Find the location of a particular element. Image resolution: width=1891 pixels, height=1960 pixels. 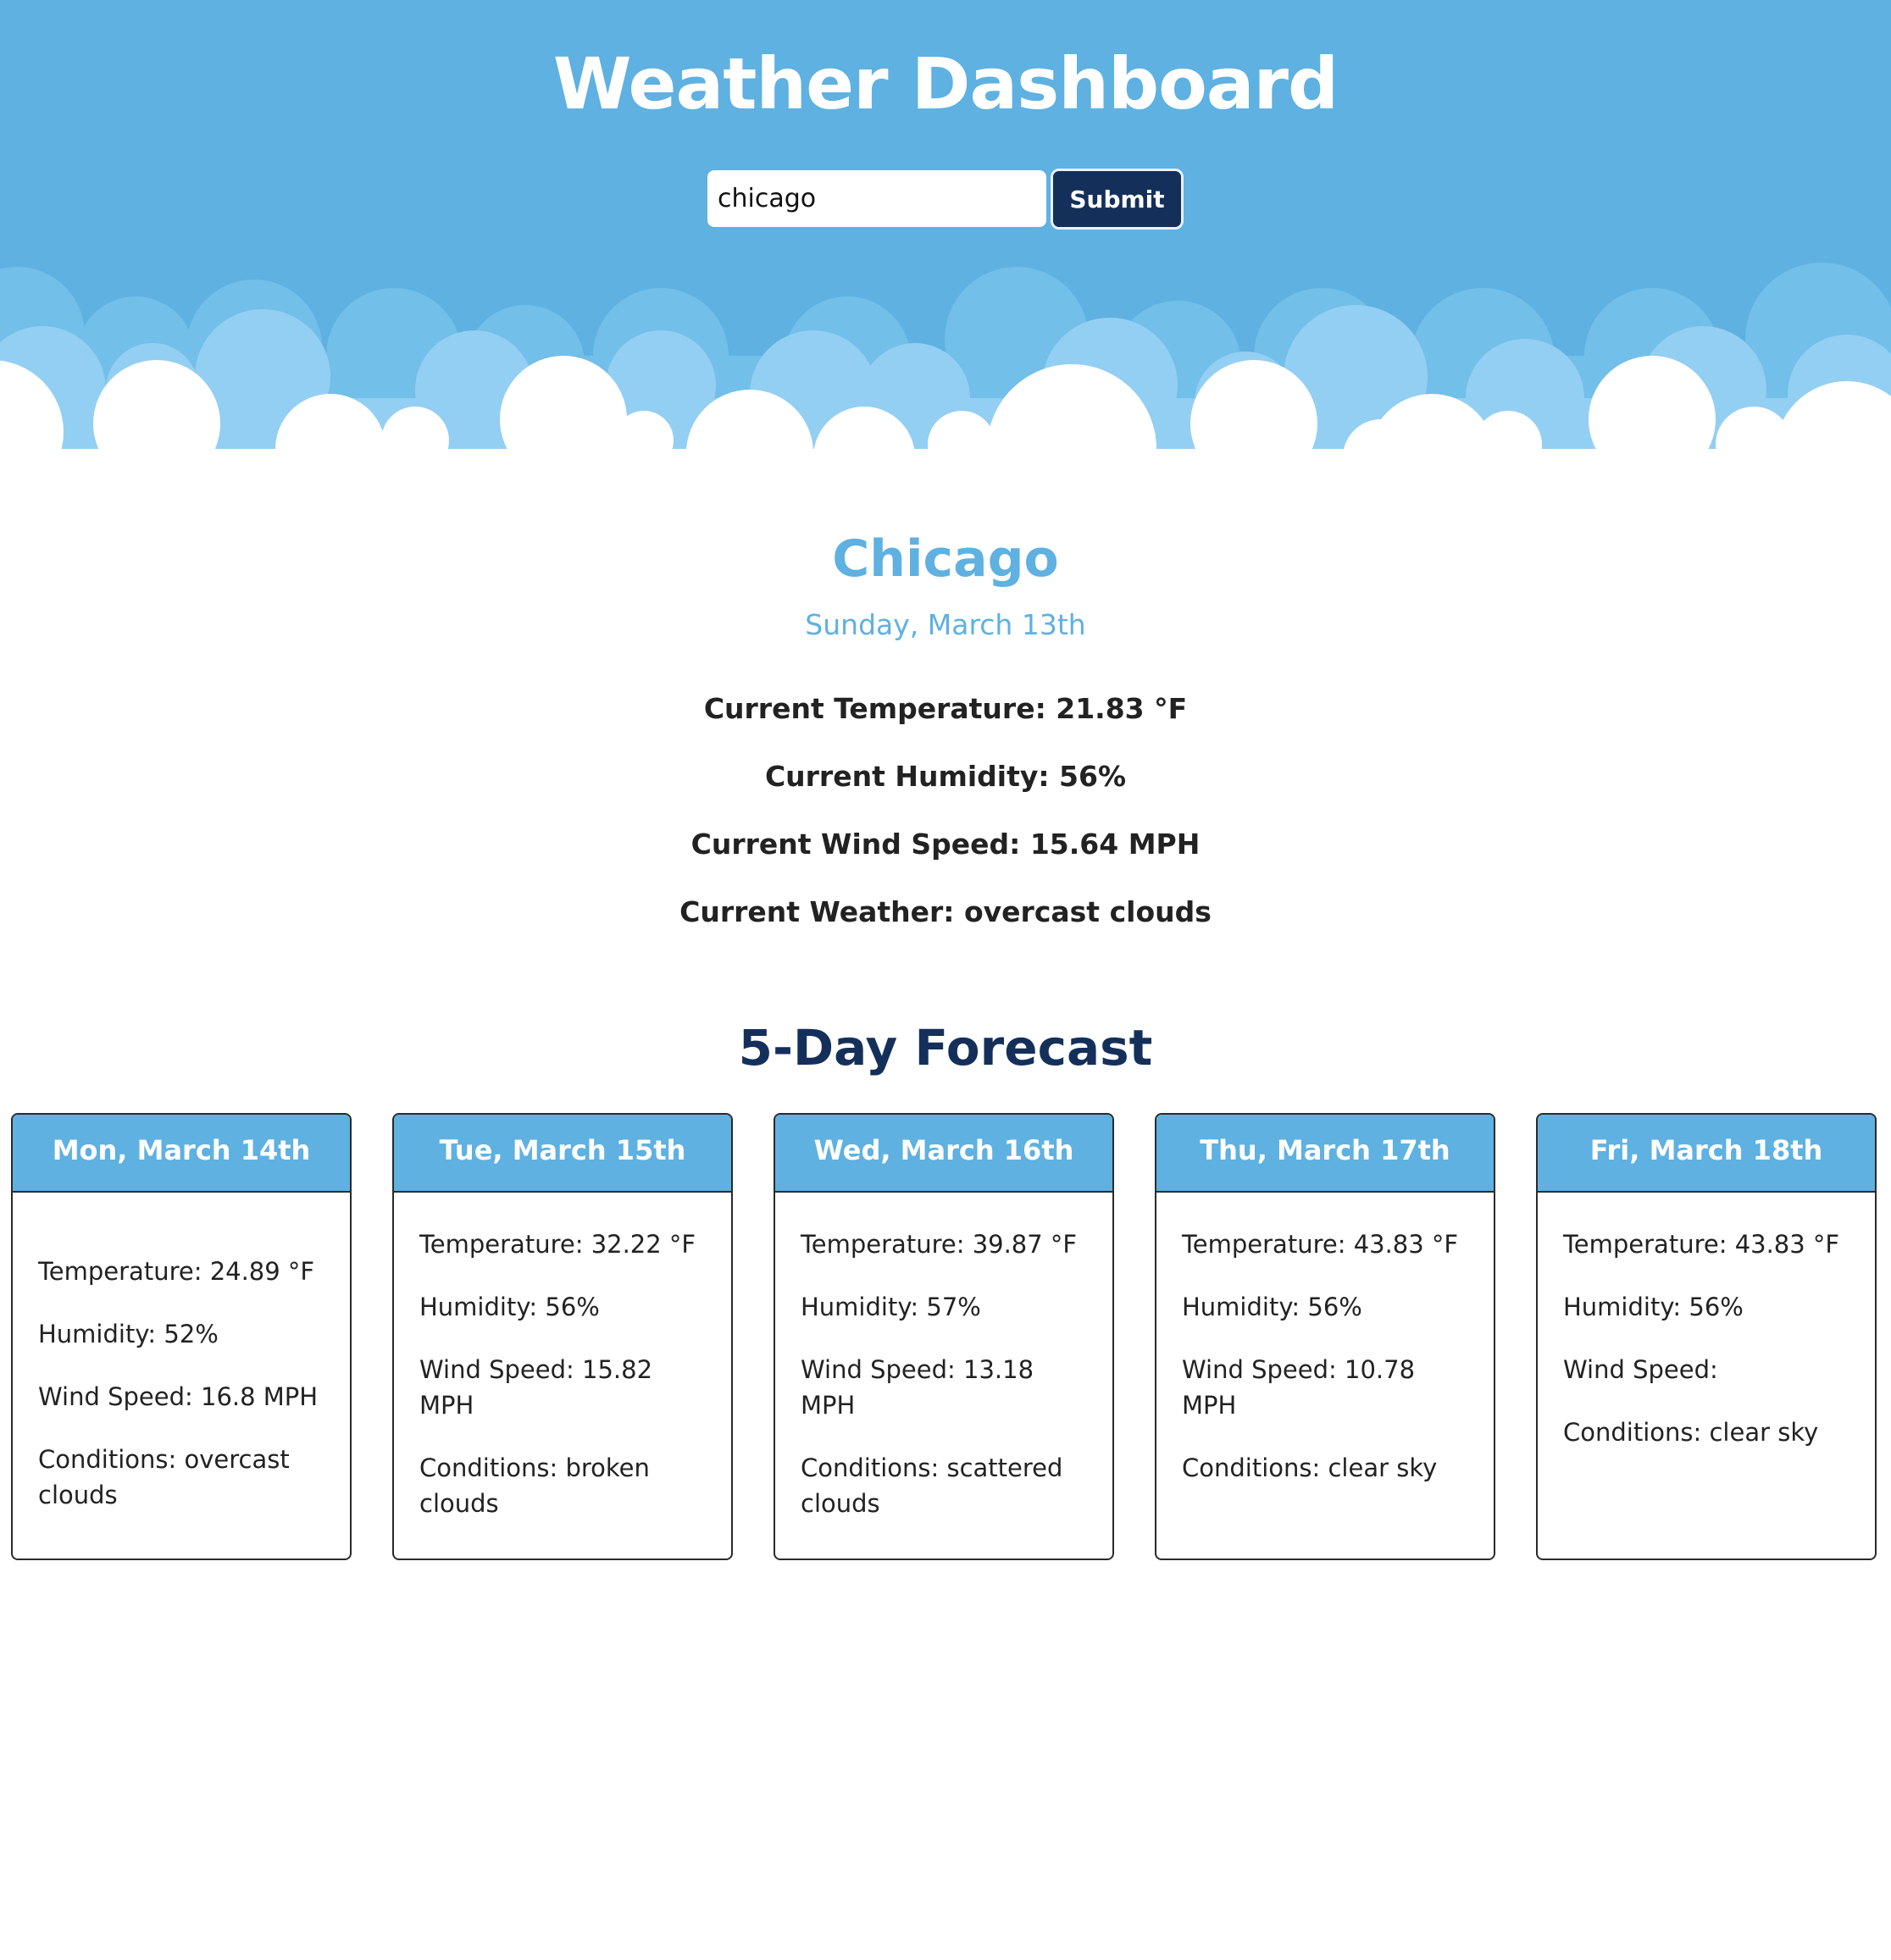

submit-button: Submit is located at coordinates (1117, 199).